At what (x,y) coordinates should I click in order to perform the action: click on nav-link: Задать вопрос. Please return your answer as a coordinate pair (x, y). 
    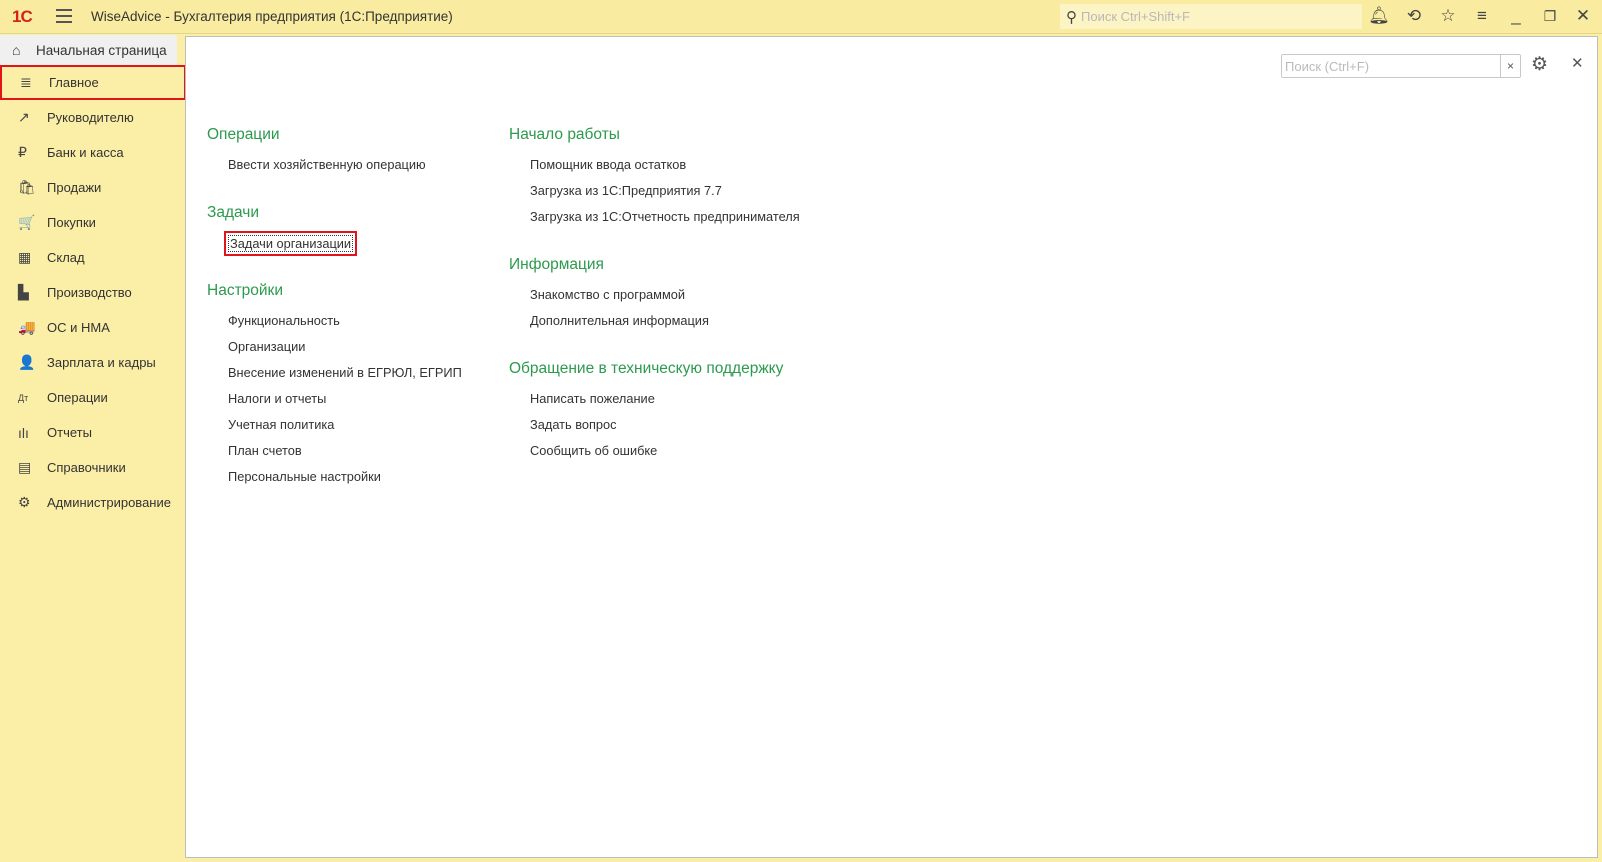
    Looking at the image, I should click on (573, 424).